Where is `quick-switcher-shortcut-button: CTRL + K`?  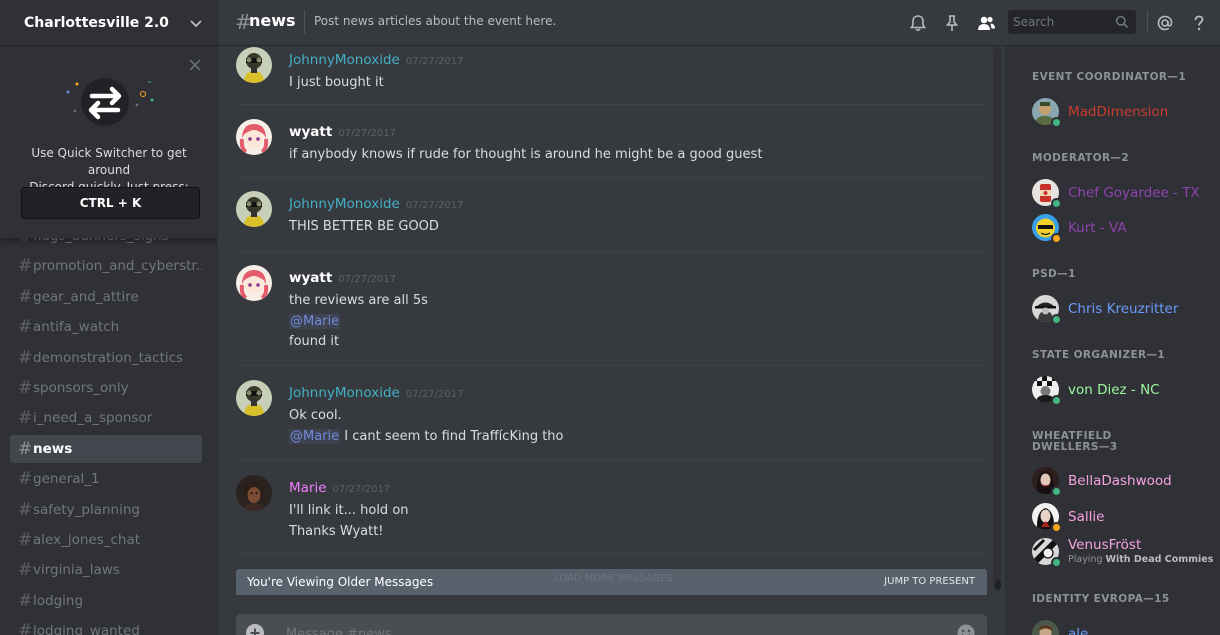
quick-switcher-shortcut-button: CTRL + K is located at coordinates (110, 203).